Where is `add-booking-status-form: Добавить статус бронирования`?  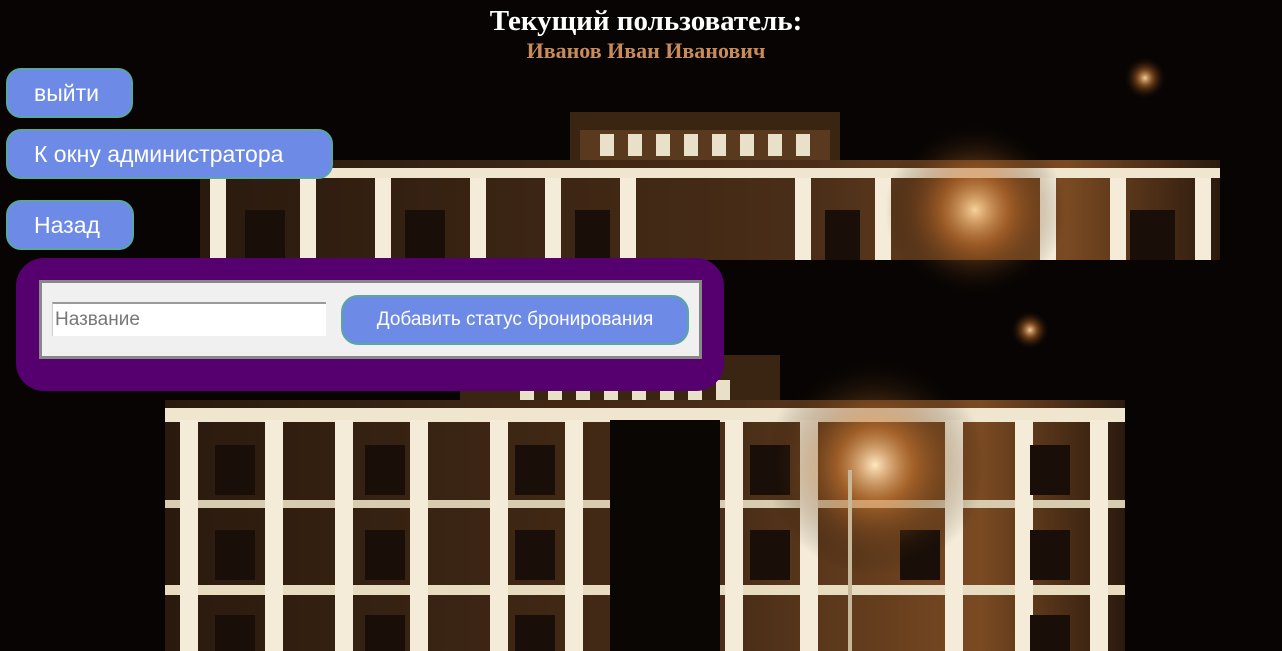 add-booking-status-form: Добавить статус бронирования is located at coordinates (370, 319).